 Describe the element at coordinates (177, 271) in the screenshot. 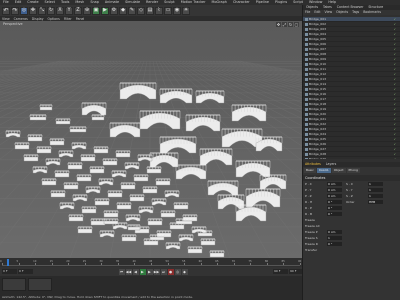

I see `autokey-icon: ◎` at that location.